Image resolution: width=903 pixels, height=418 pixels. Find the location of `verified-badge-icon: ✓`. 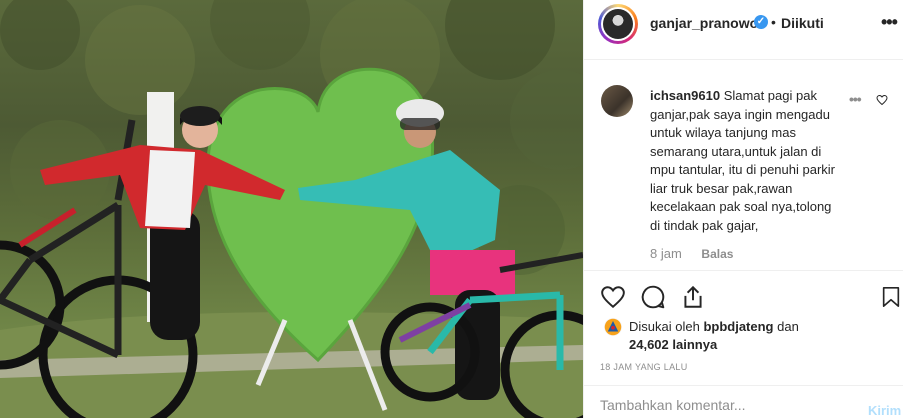

verified-badge-icon: ✓ is located at coordinates (761, 22).